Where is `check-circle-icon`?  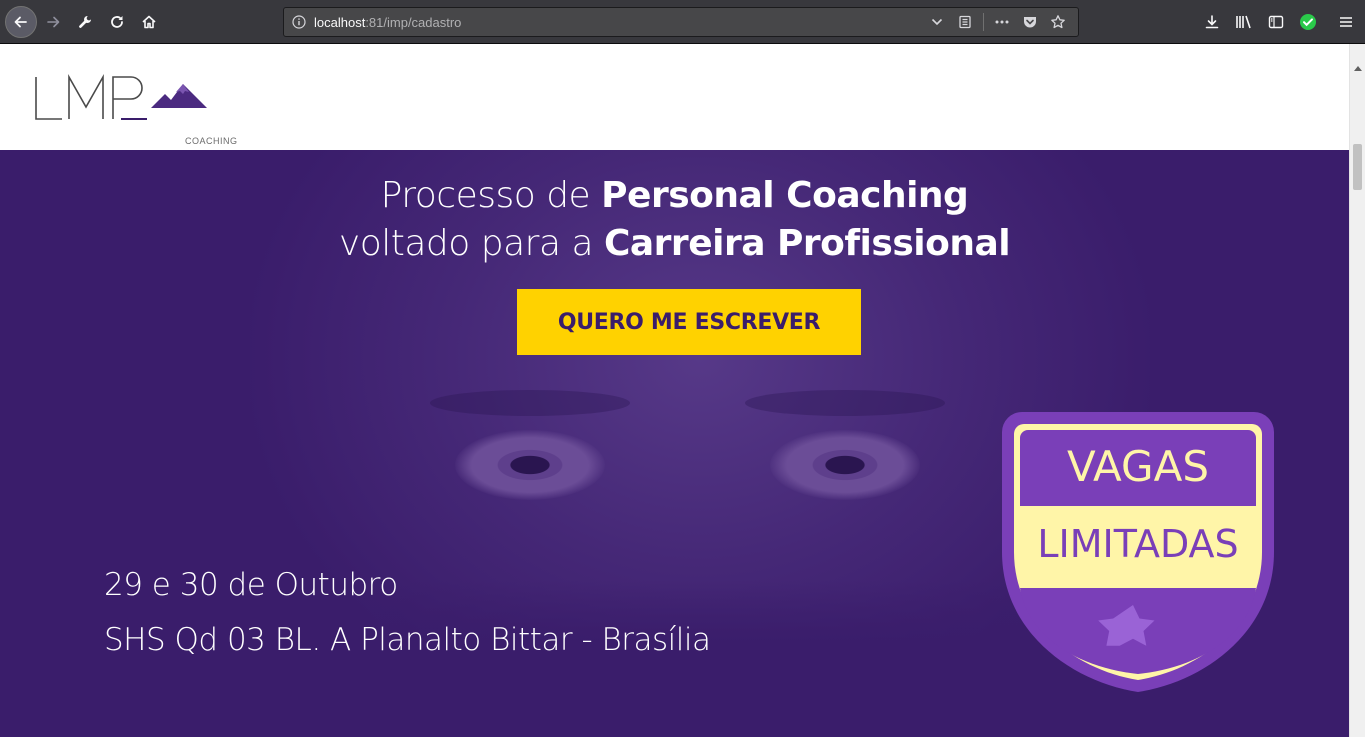
check-circle-icon is located at coordinates (1308, 22).